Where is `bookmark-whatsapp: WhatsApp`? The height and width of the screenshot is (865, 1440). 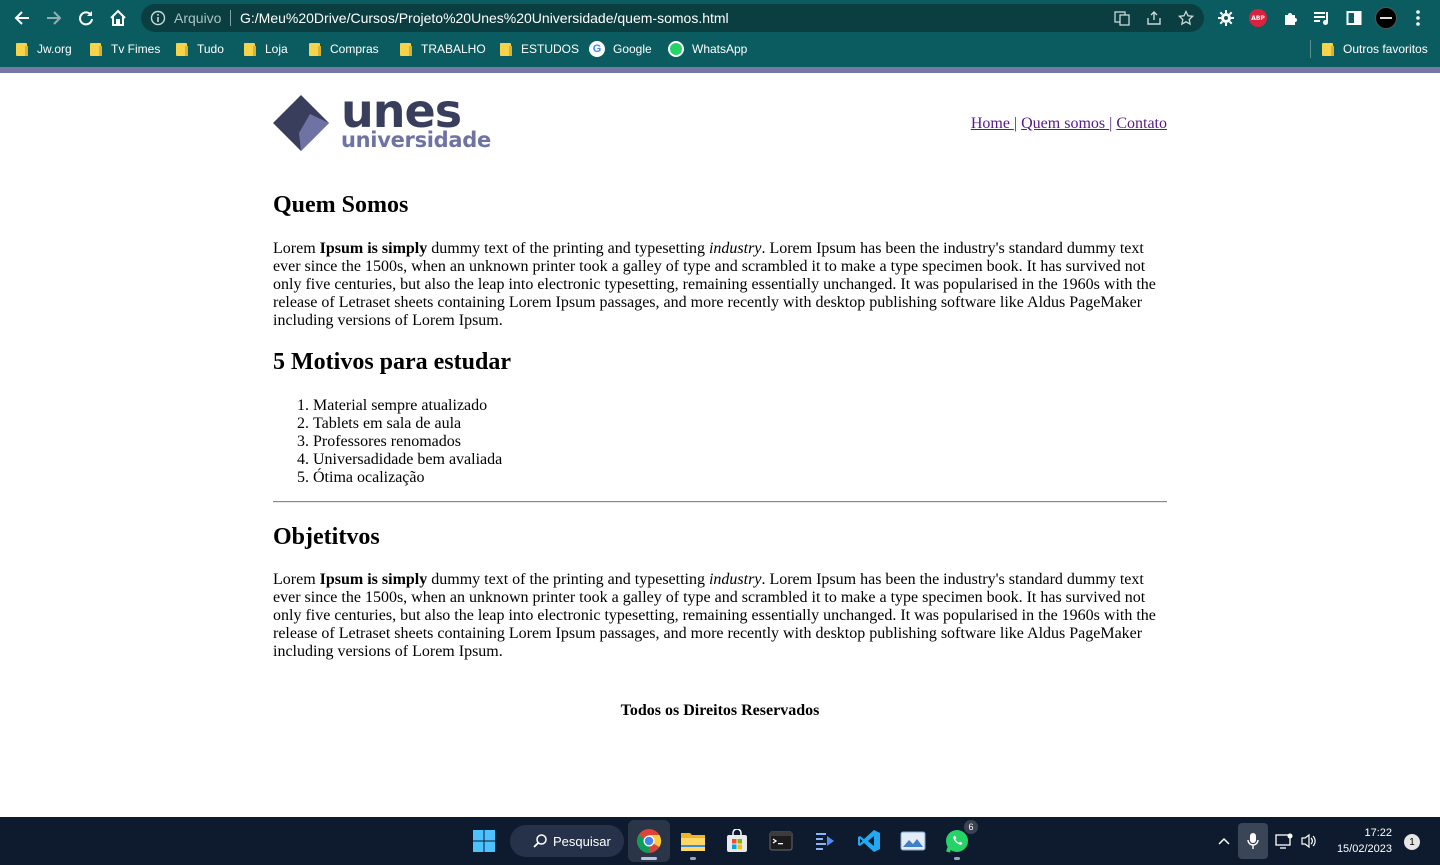 bookmark-whatsapp: WhatsApp is located at coordinates (707, 49).